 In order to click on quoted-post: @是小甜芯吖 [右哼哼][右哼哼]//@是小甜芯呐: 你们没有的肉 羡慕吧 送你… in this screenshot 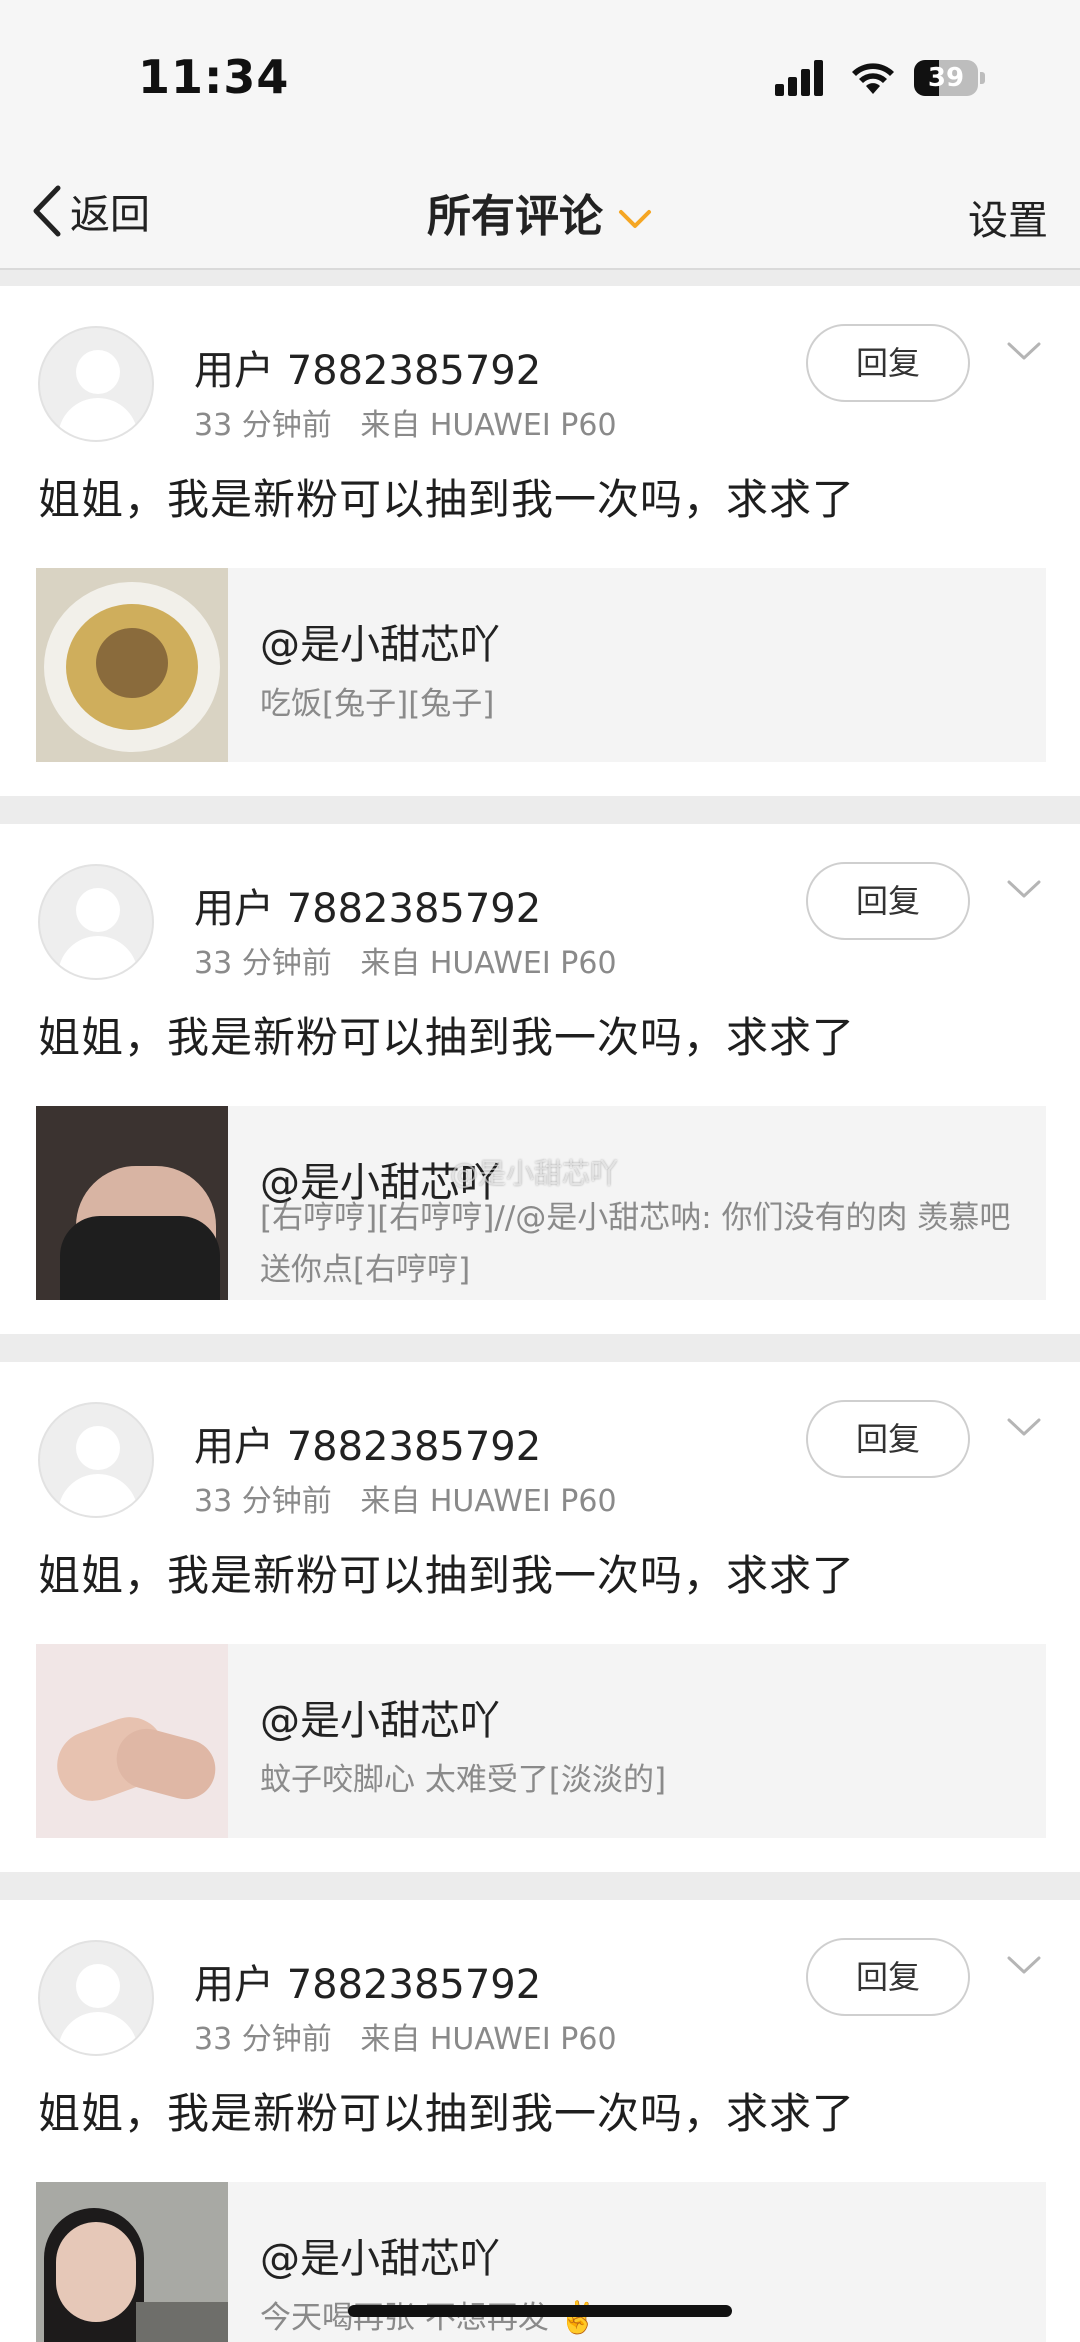, I will do `click(541, 1203)`.